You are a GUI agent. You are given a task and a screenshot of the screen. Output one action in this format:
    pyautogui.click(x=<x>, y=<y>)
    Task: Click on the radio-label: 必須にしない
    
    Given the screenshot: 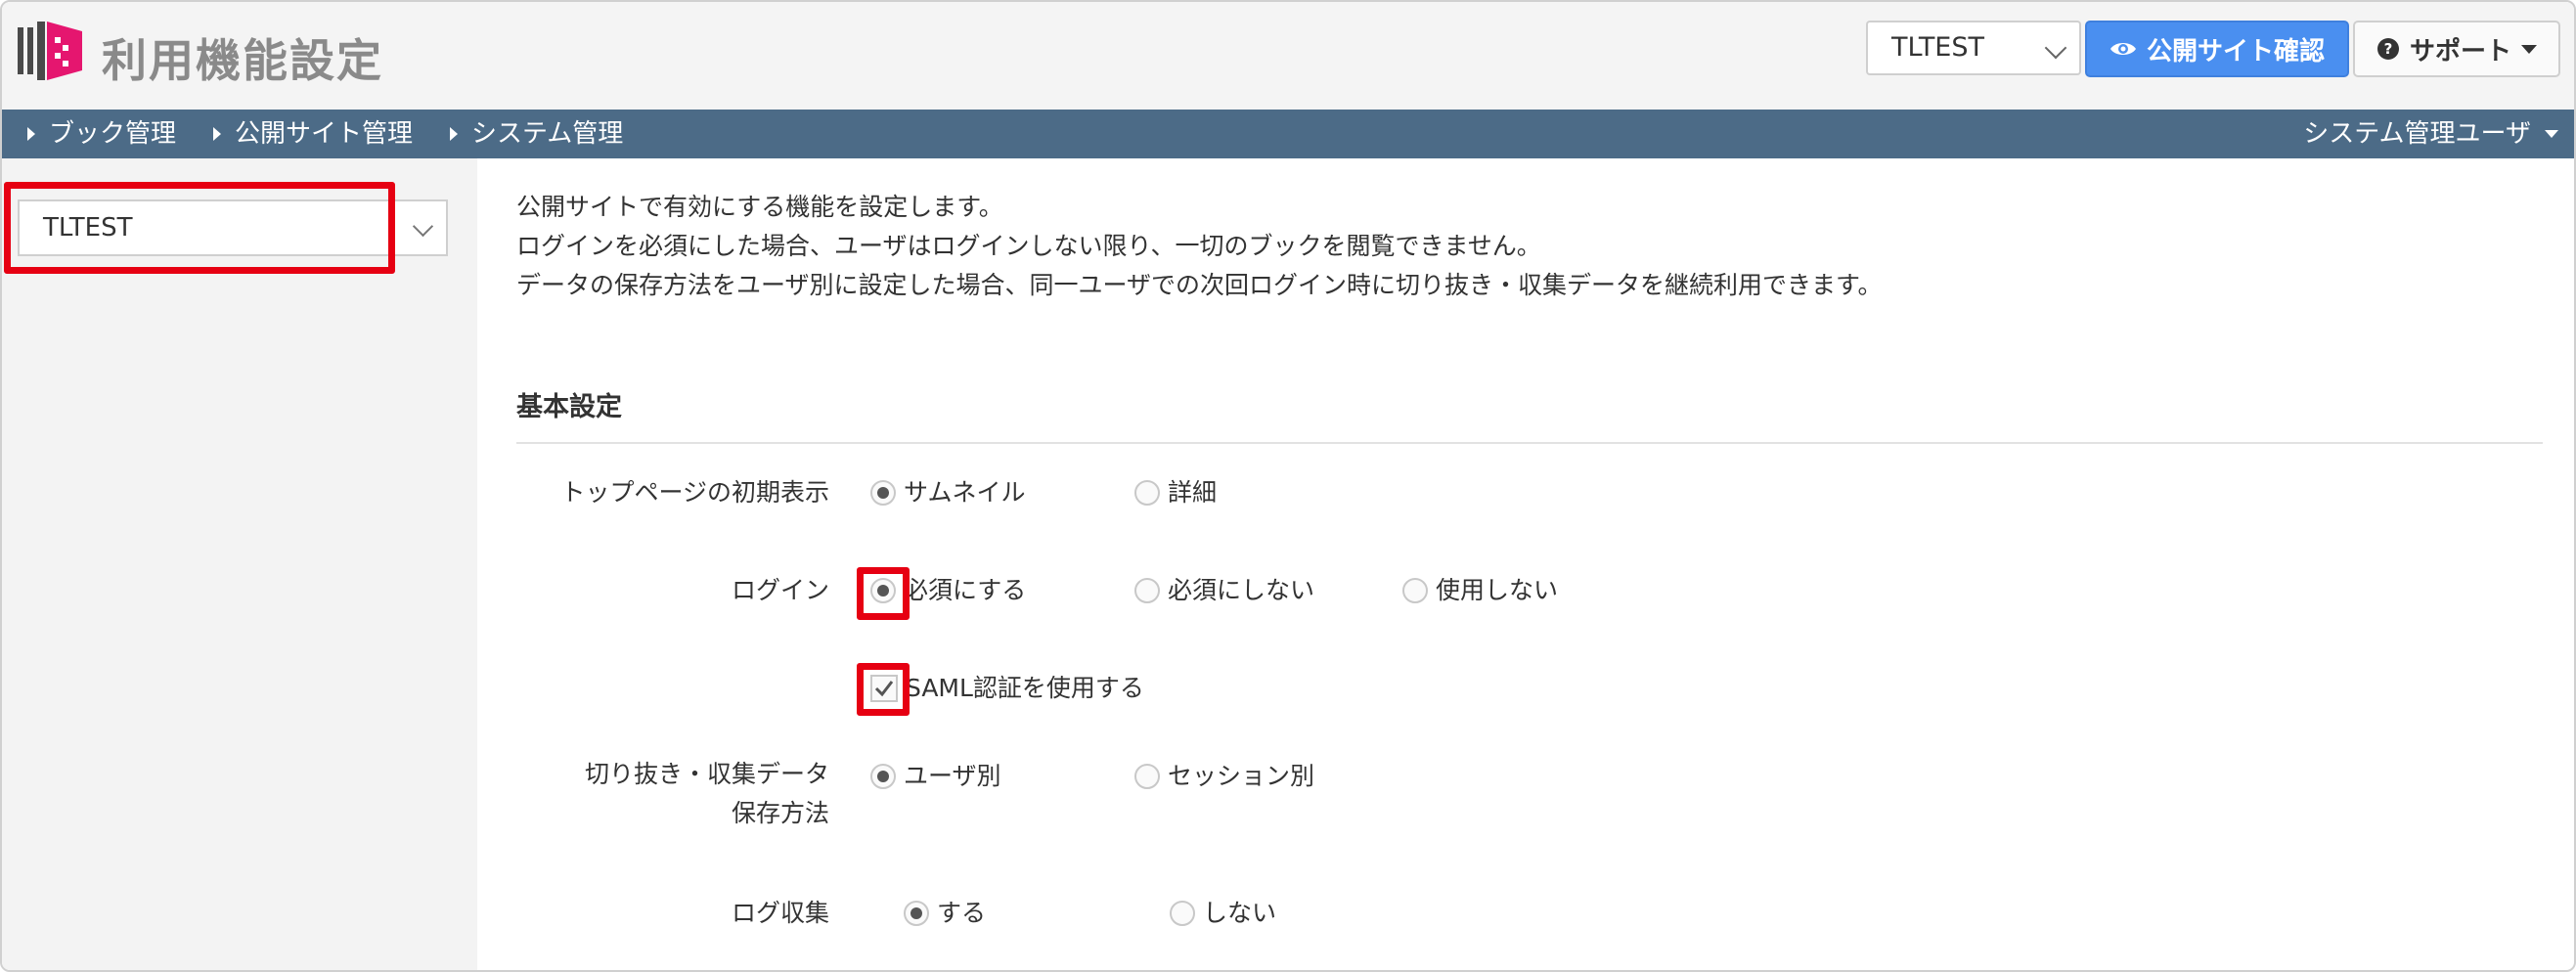 What is the action you would take?
    pyautogui.click(x=1241, y=590)
    